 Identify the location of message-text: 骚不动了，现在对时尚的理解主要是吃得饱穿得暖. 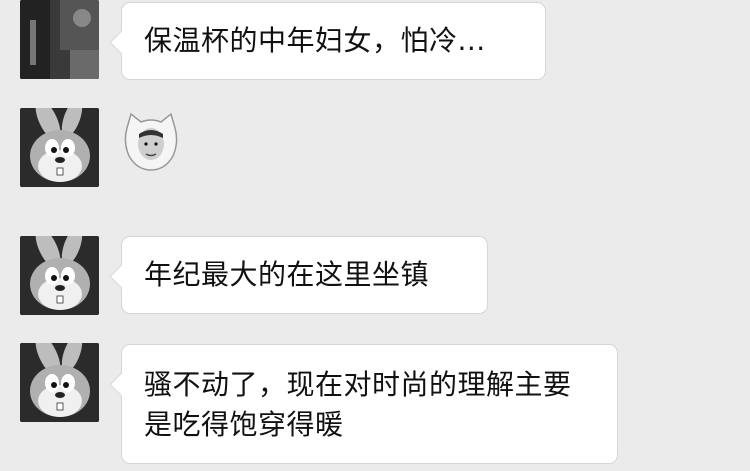
(358, 404).